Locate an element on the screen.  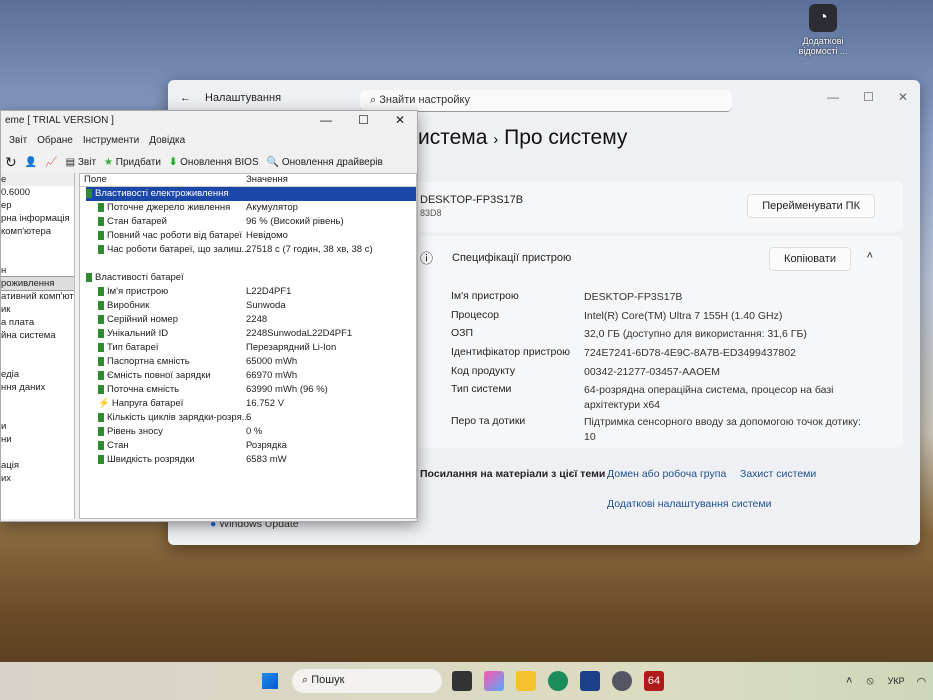
sidebar-item: ик is located at coordinates (37, 309).